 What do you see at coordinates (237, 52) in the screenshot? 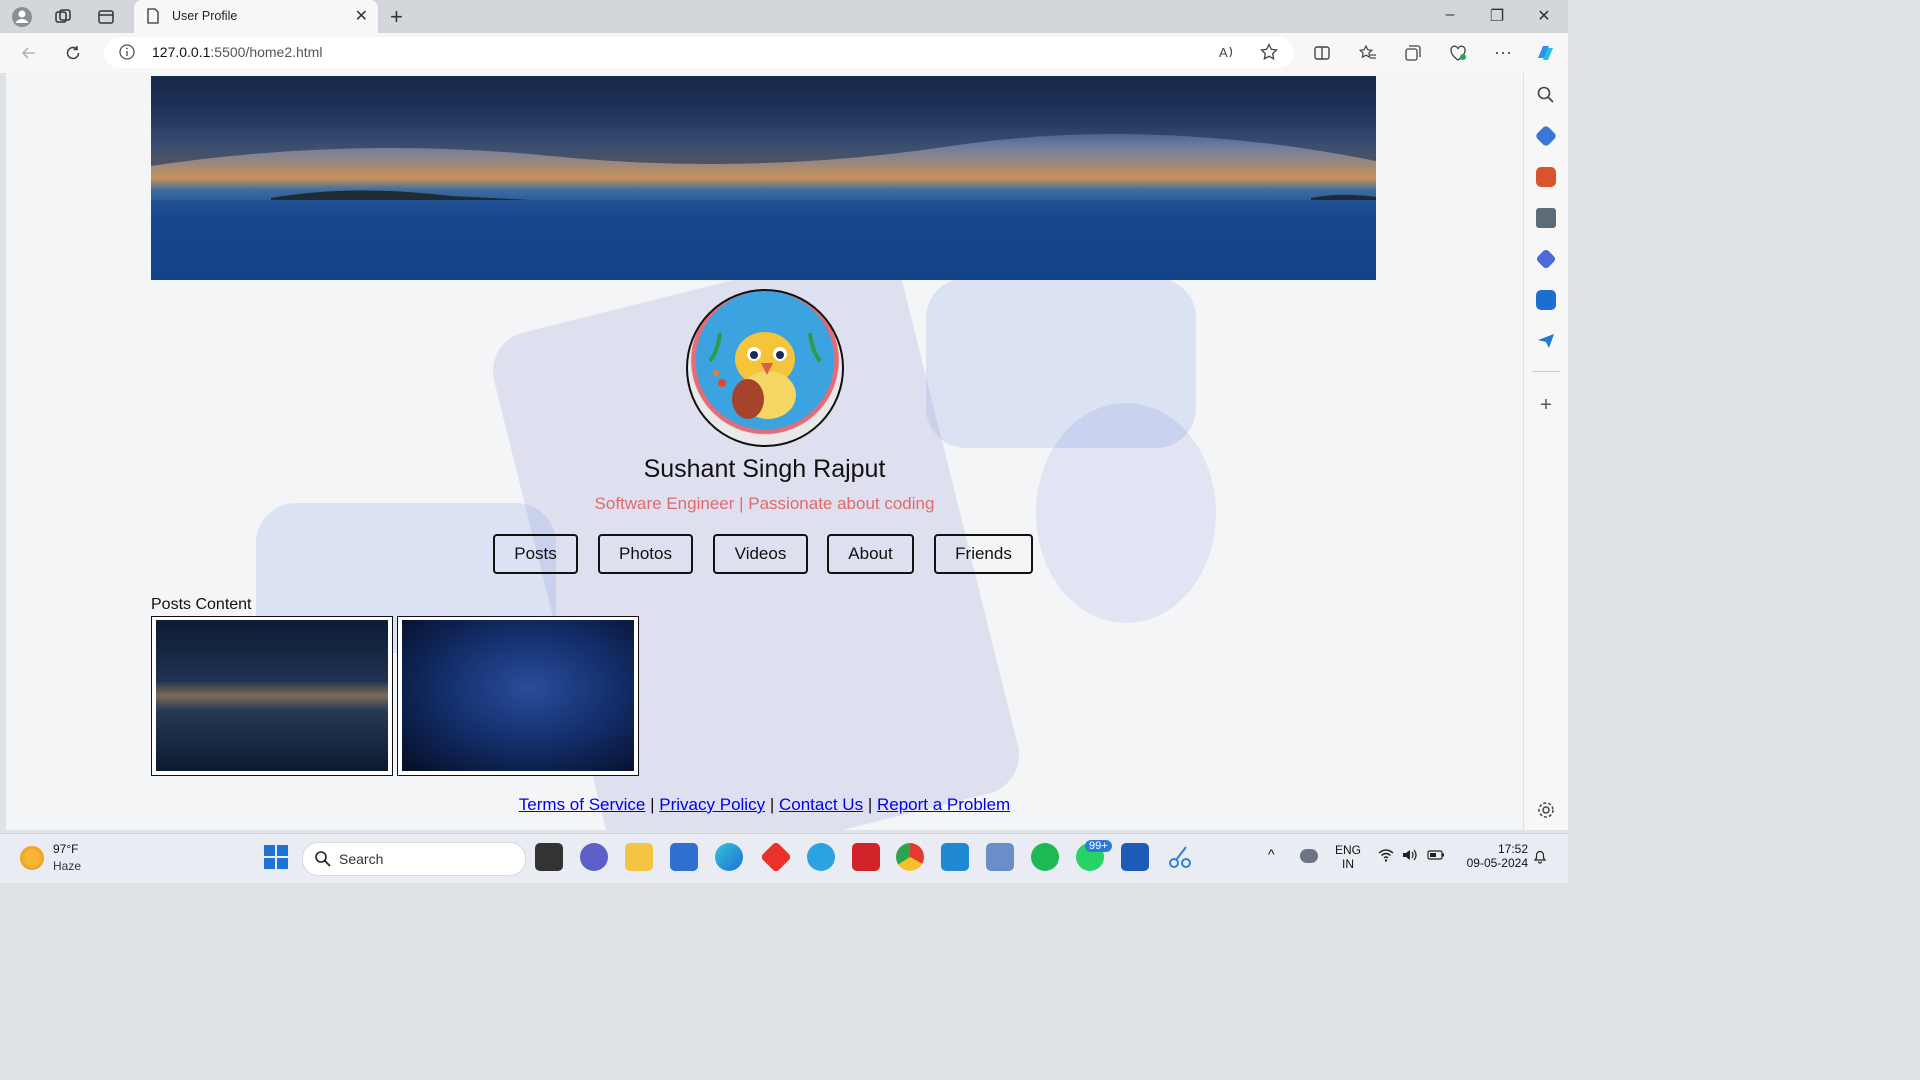
I see `url-text: 127.0.0.1:5500/home2.html` at bounding box center [237, 52].